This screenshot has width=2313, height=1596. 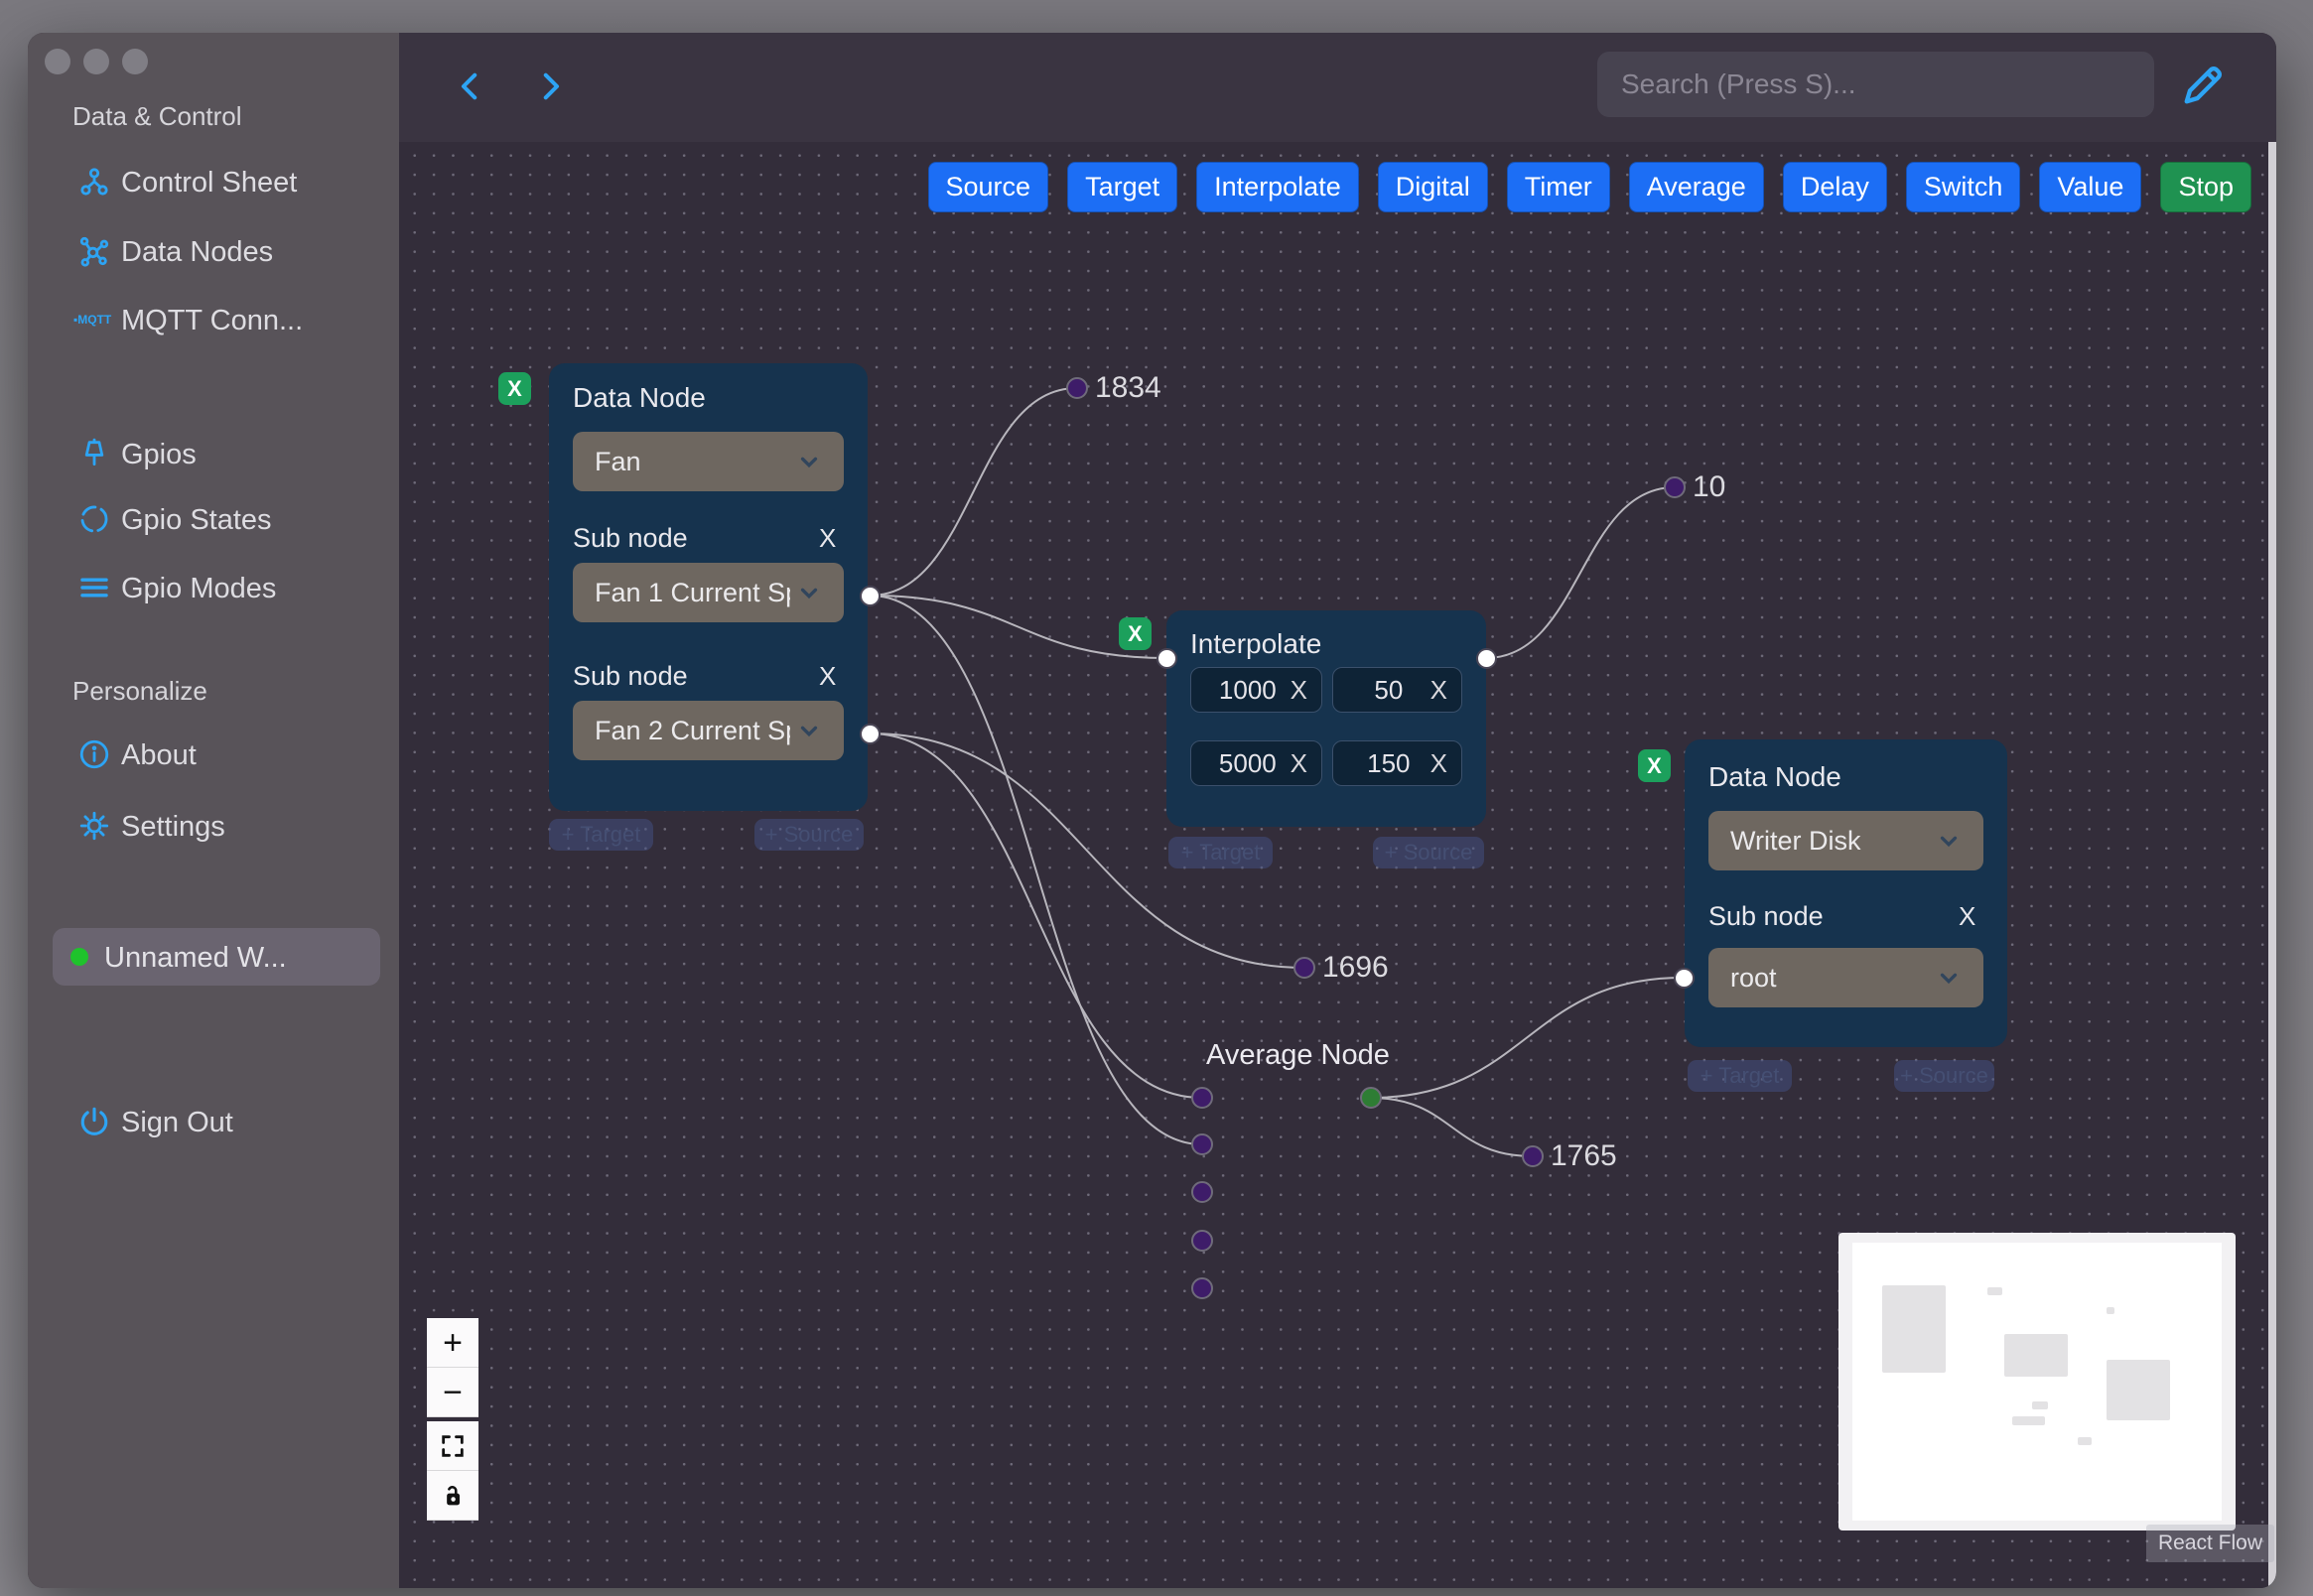 I want to click on traffic-light-zoom, so click(x=135, y=61).